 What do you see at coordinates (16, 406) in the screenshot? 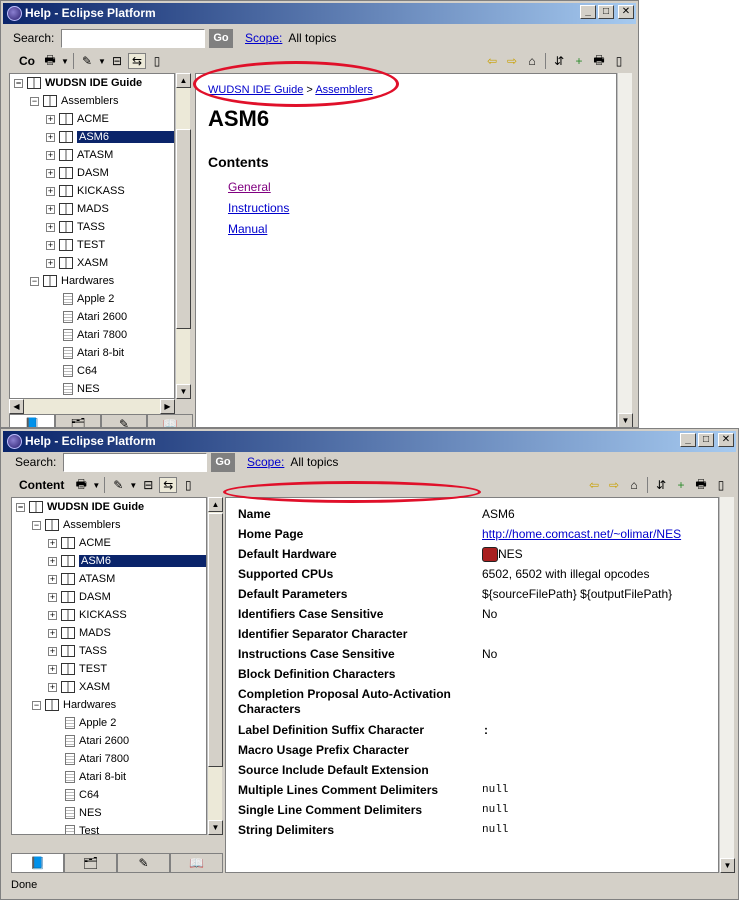
I see `scroll-left-icon: ◀` at bounding box center [16, 406].